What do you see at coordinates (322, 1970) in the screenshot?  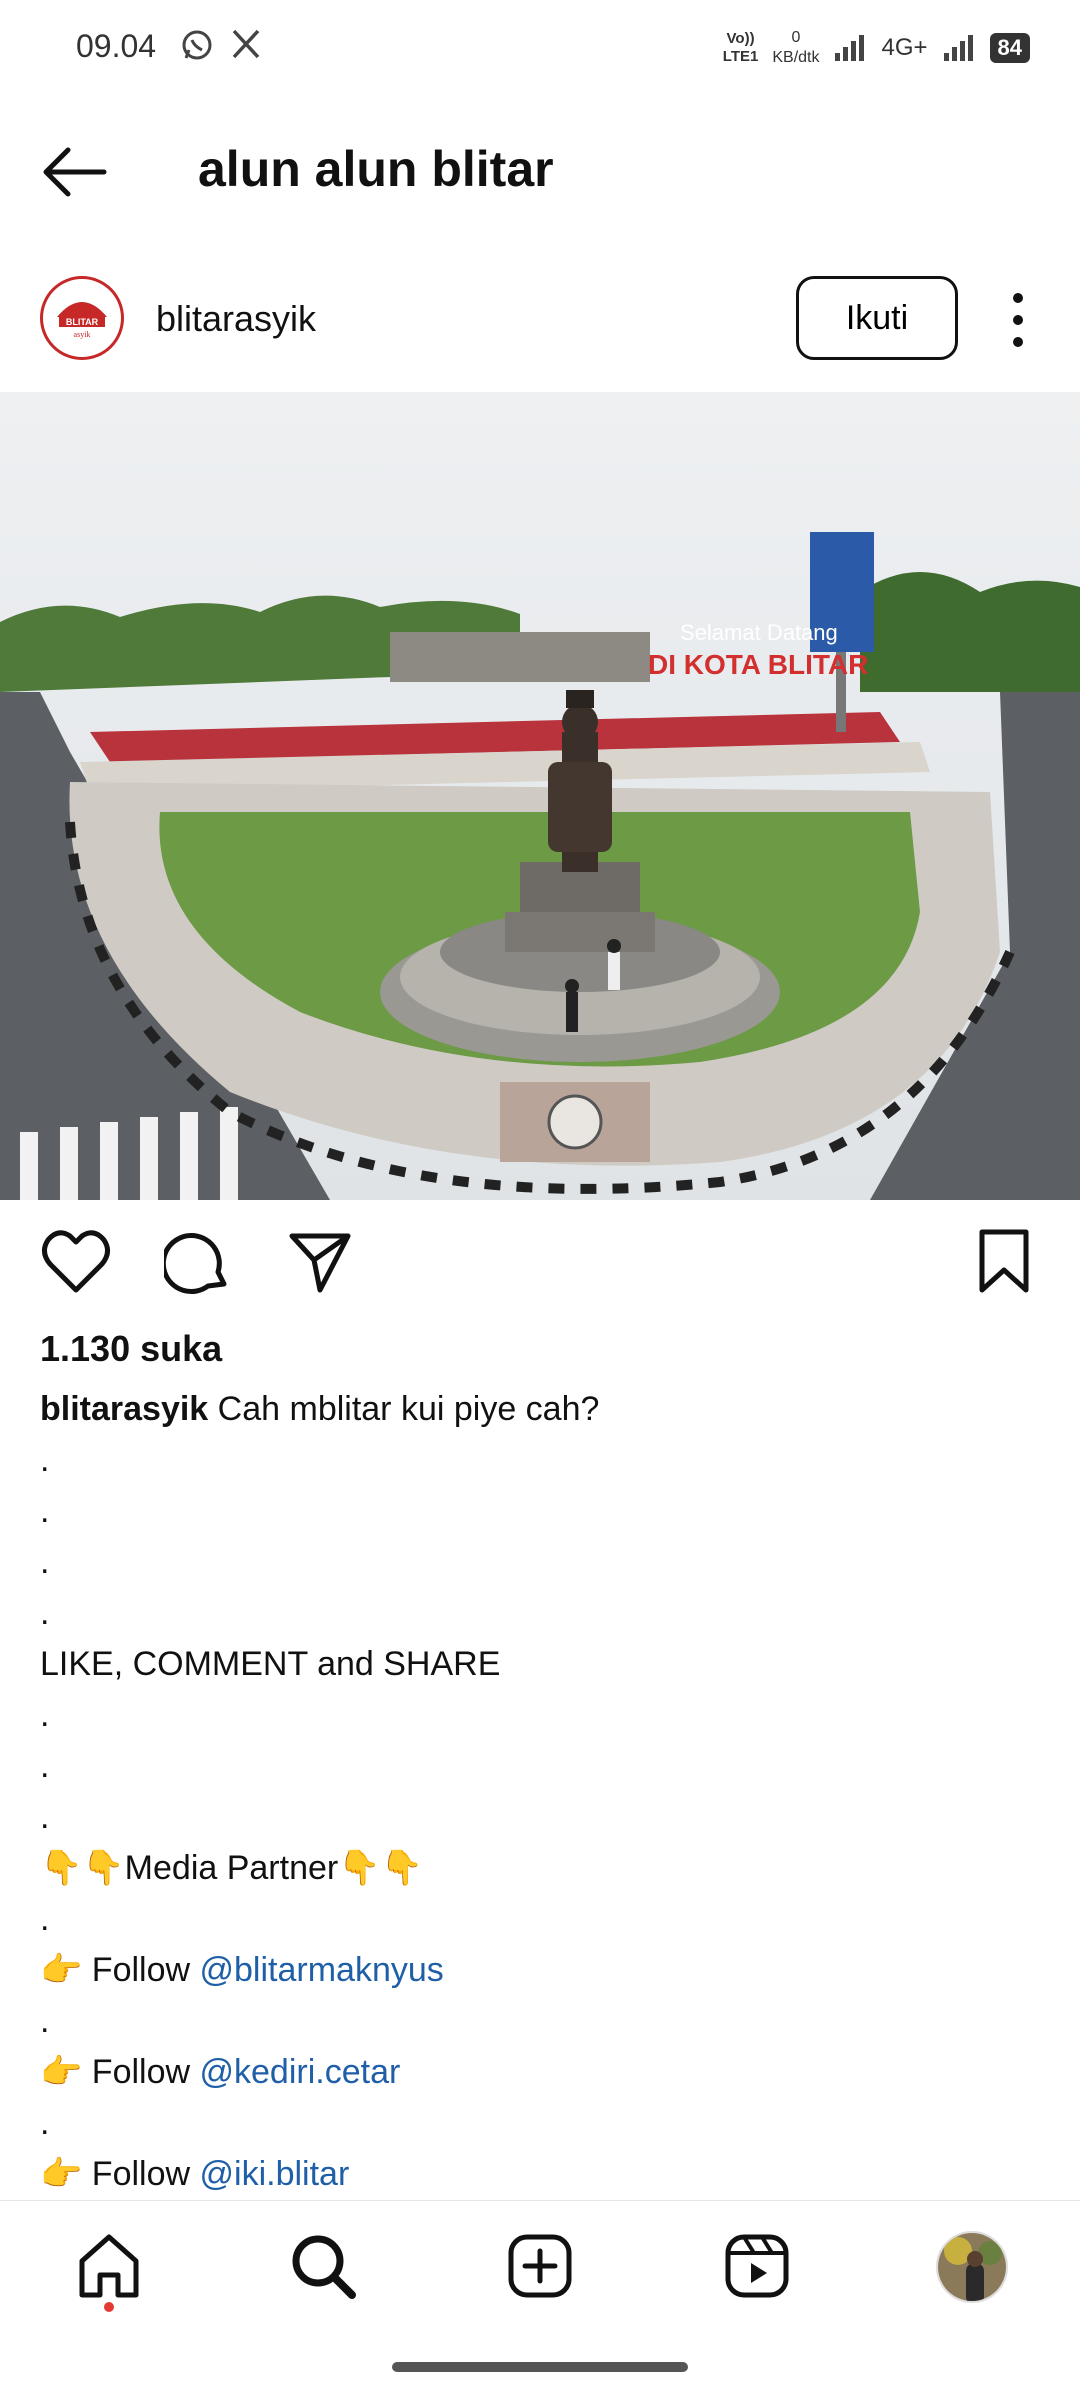 I see `mention-link: @blitarmaknyus` at bounding box center [322, 1970].